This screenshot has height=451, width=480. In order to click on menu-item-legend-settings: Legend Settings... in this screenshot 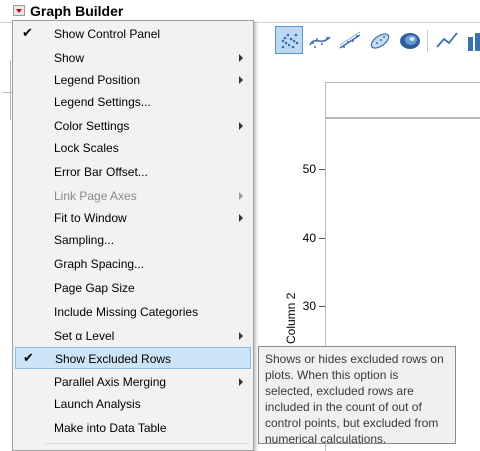, I will do `click(133, 102)`.